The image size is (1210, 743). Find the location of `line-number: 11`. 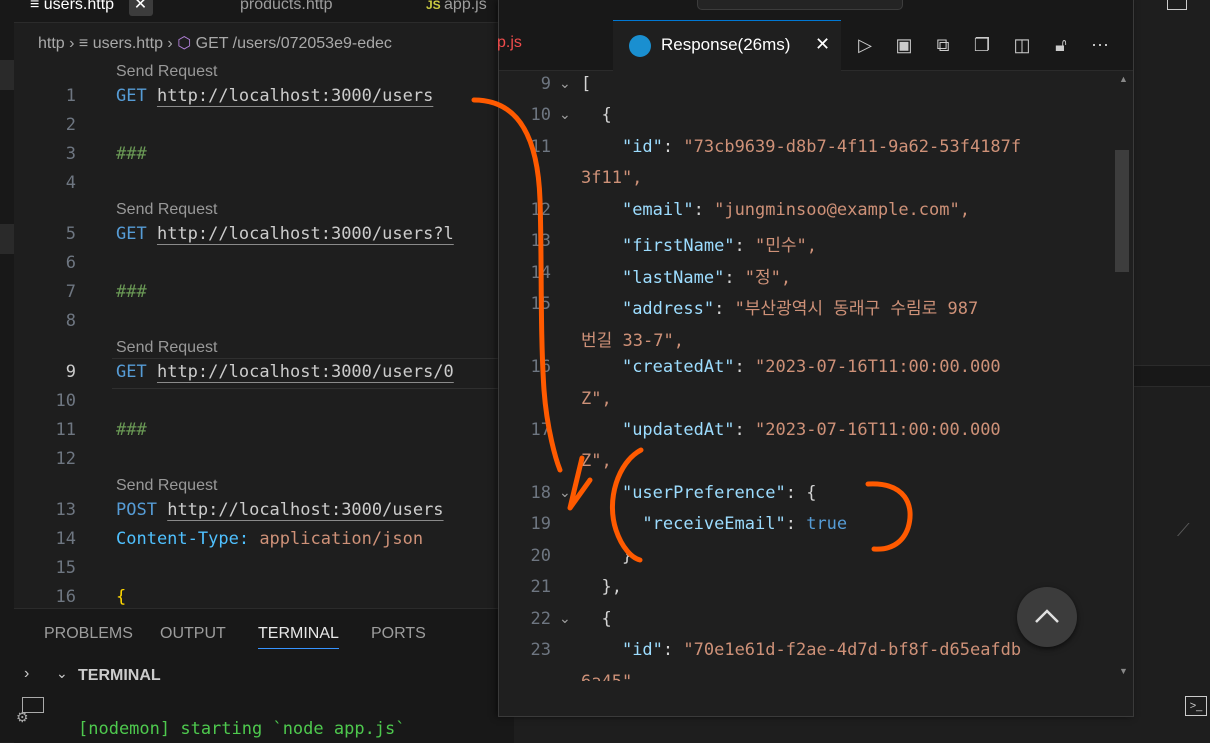

line-number: 11 is located at coordinates (540, 147).